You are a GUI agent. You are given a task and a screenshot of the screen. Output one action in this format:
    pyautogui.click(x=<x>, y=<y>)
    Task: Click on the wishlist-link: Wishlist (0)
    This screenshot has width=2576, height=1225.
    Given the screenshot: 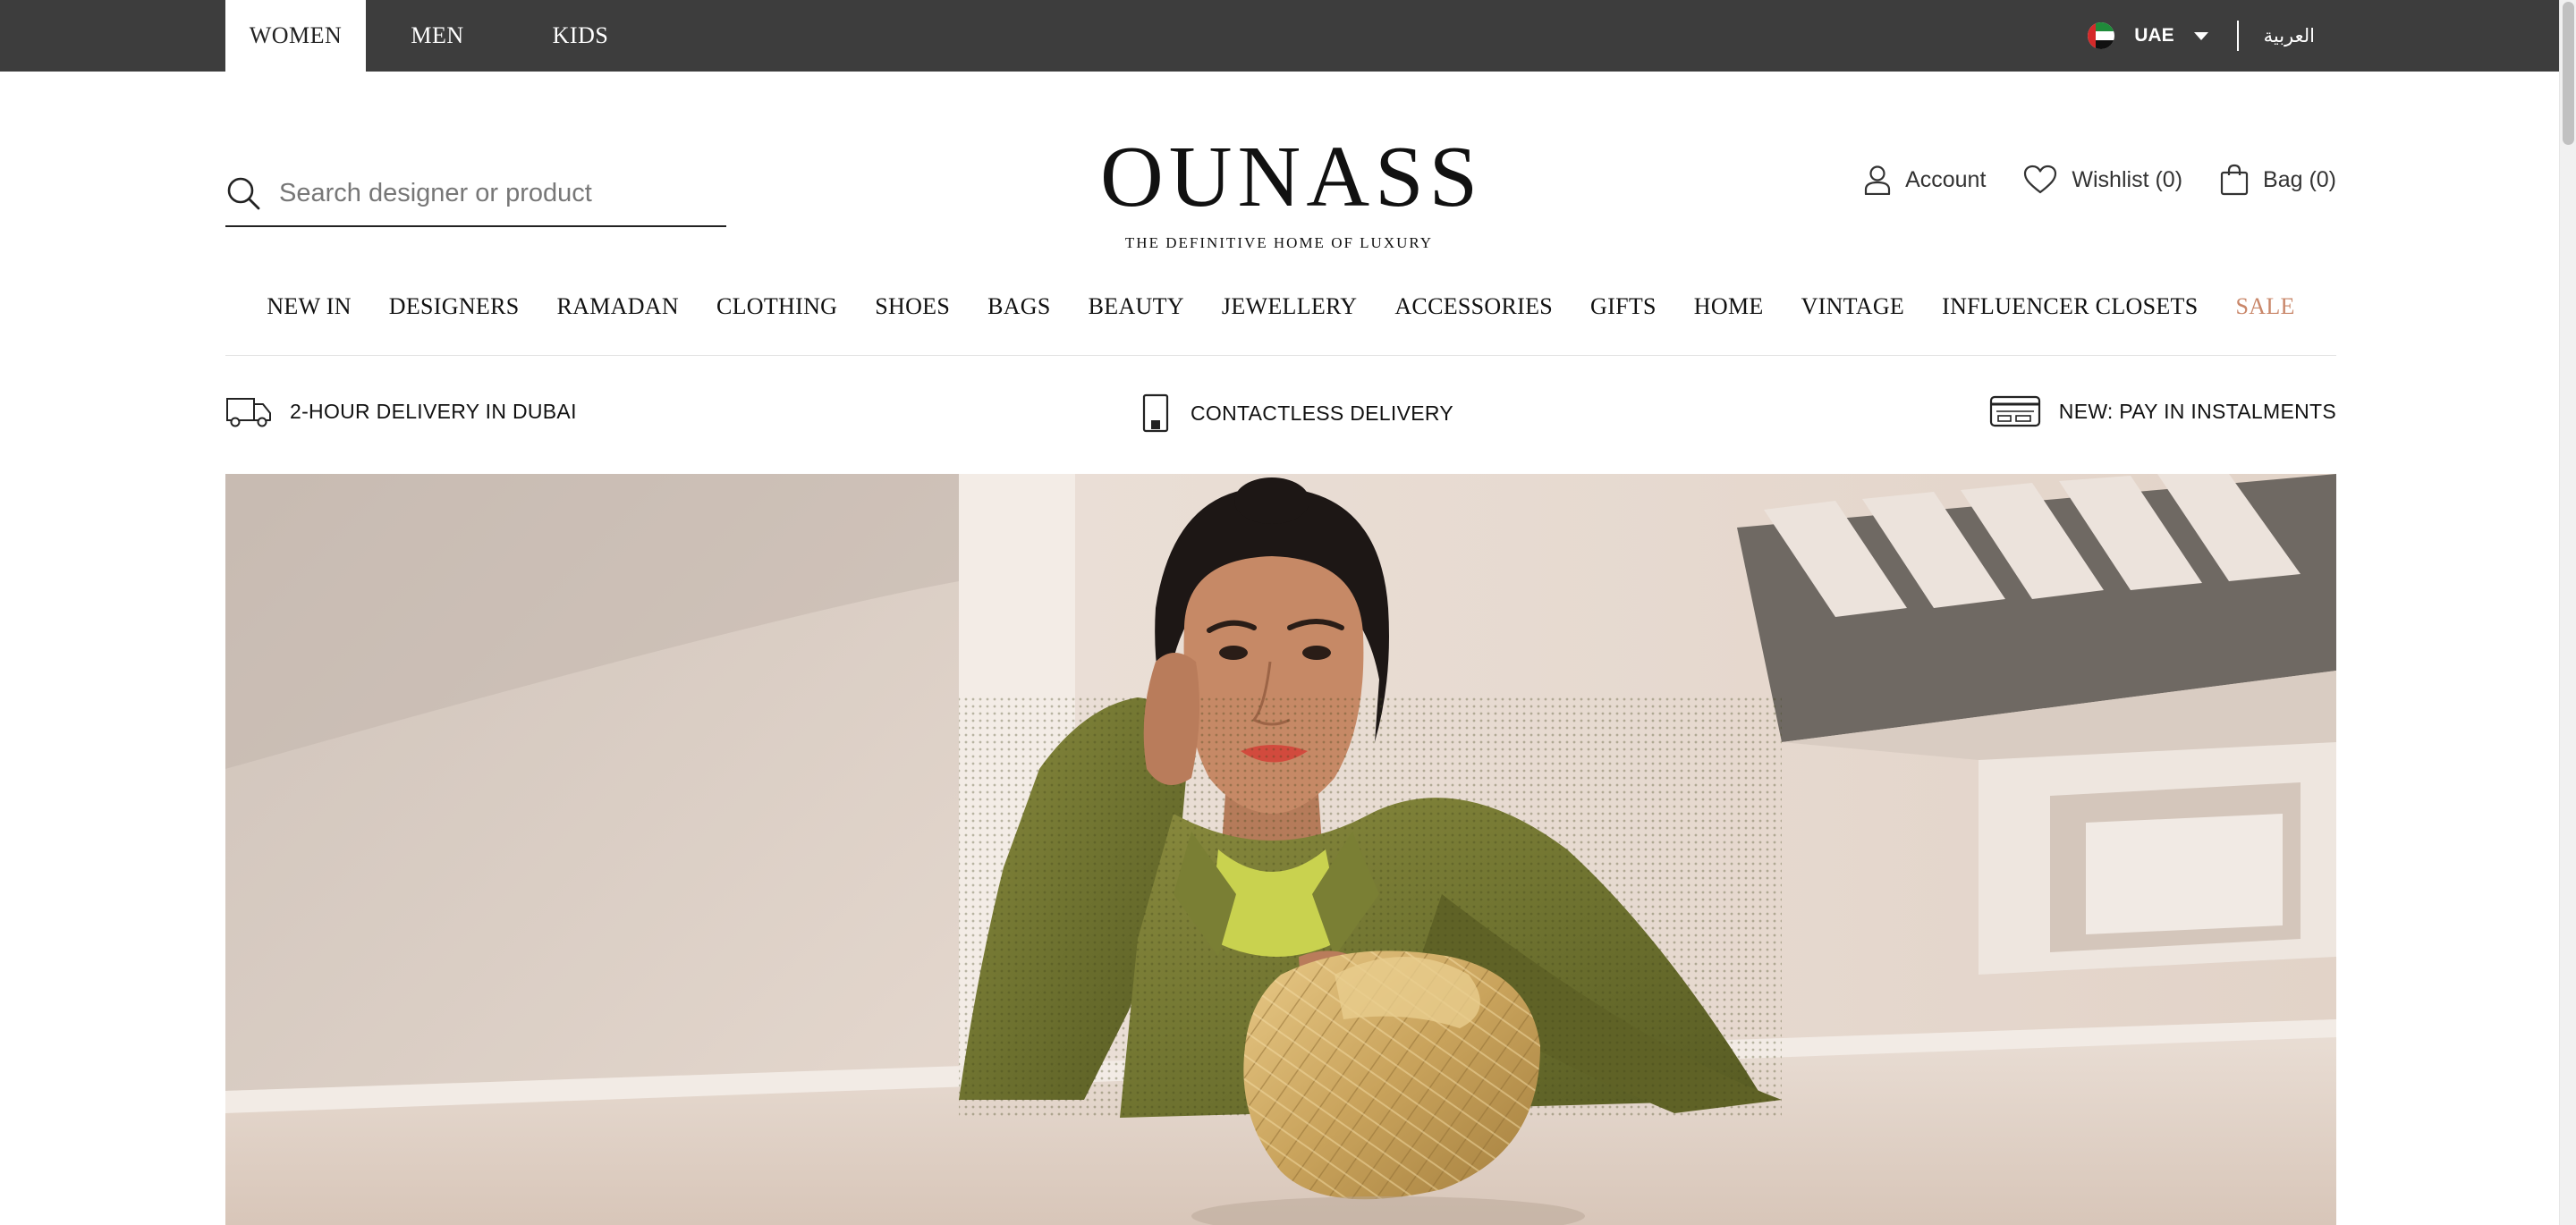 What is the action you would take?
    pyautogui.click(x=2102, y=180)
    